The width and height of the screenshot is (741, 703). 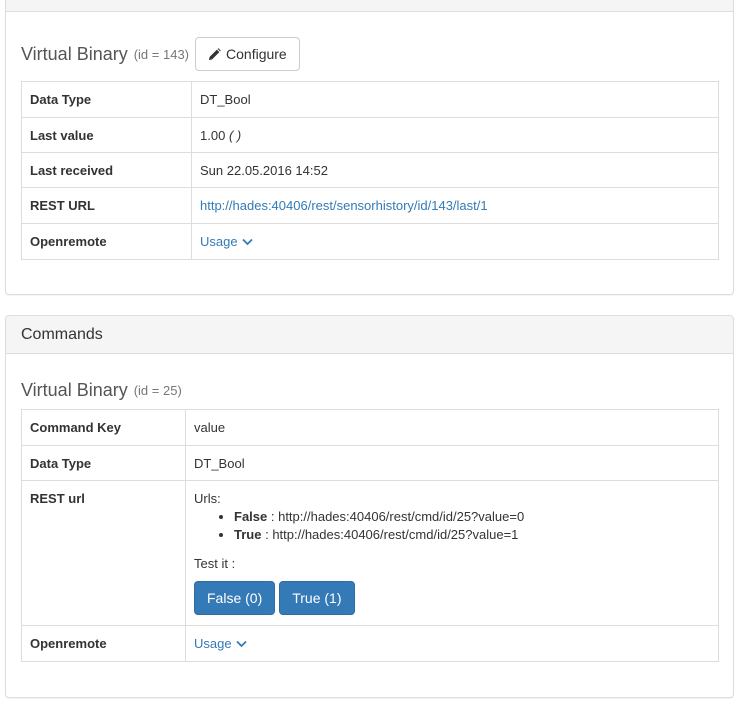 I want to click on last-received-key: Last received, so click(x=106, y=170).